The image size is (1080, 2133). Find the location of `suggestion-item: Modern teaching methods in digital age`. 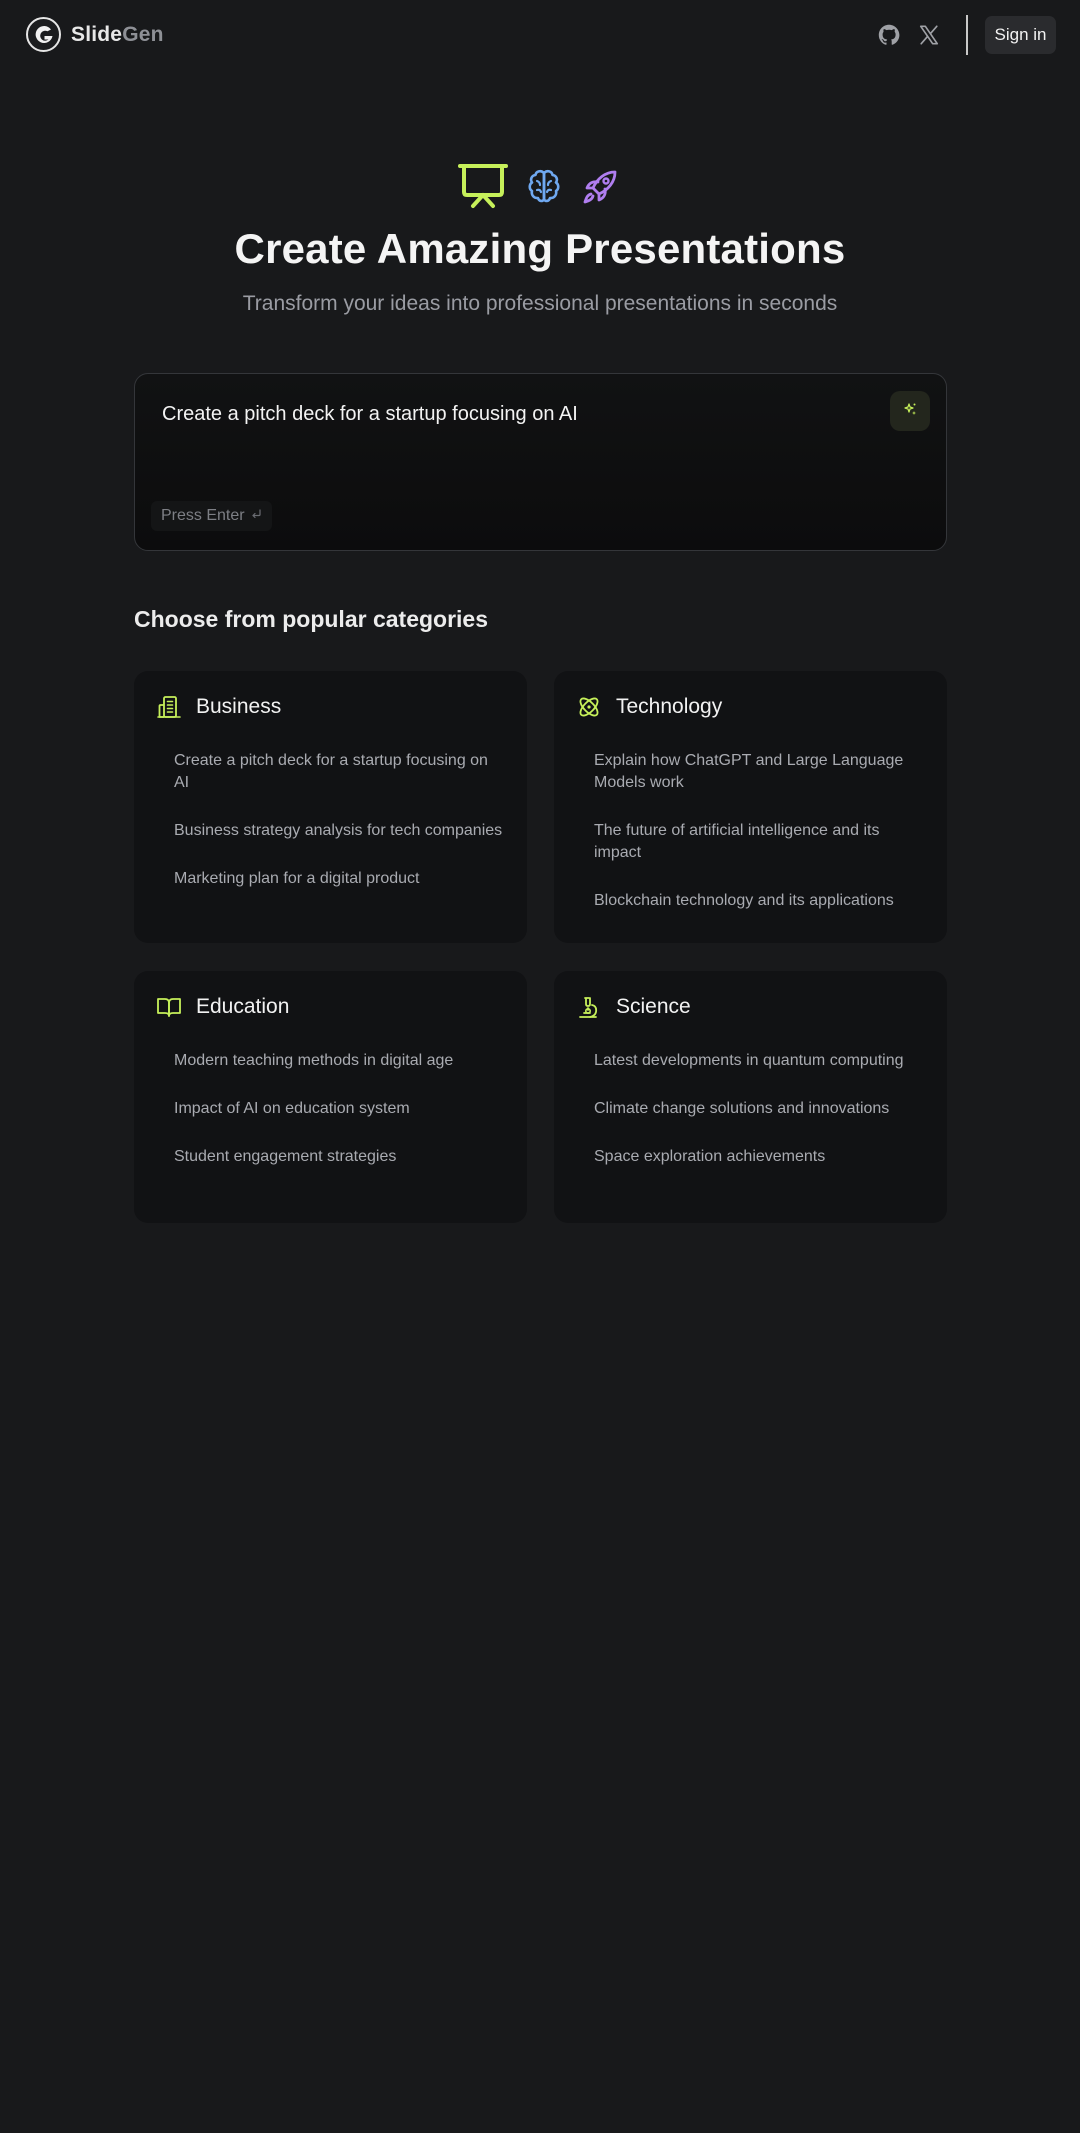

suggestion-item: Modern teaching methods in digital age is located at coordinates (339, 1061).